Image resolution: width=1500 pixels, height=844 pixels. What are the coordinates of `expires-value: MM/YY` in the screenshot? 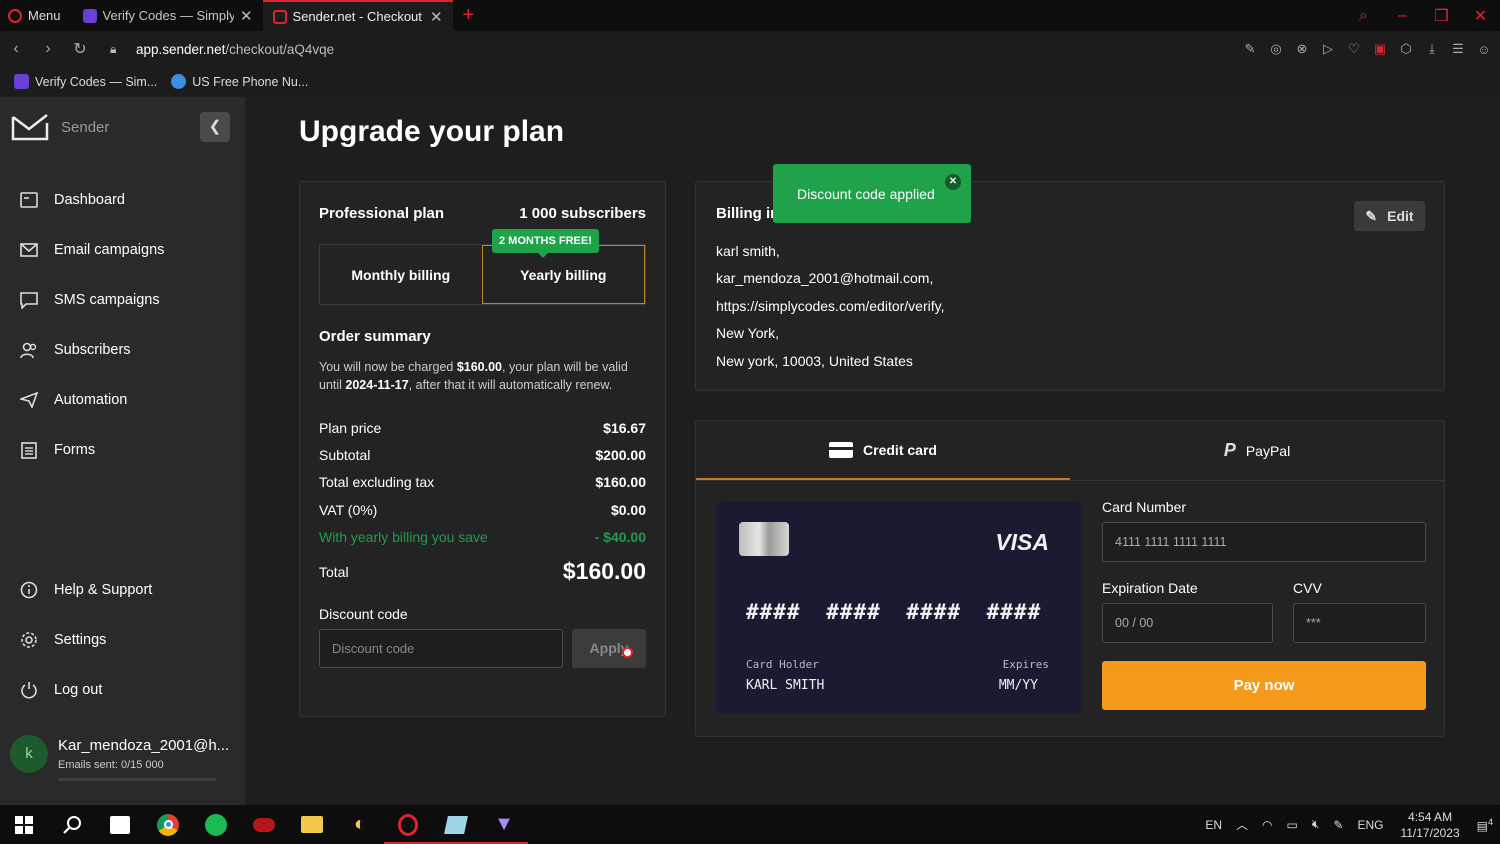 It's located at (1018, 685).